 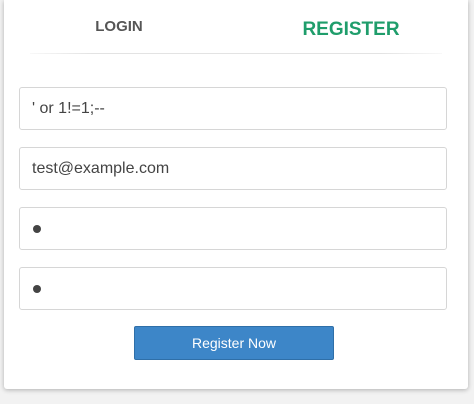 I want to click on tab-register: REGISTER, so click(x=351, y=29).